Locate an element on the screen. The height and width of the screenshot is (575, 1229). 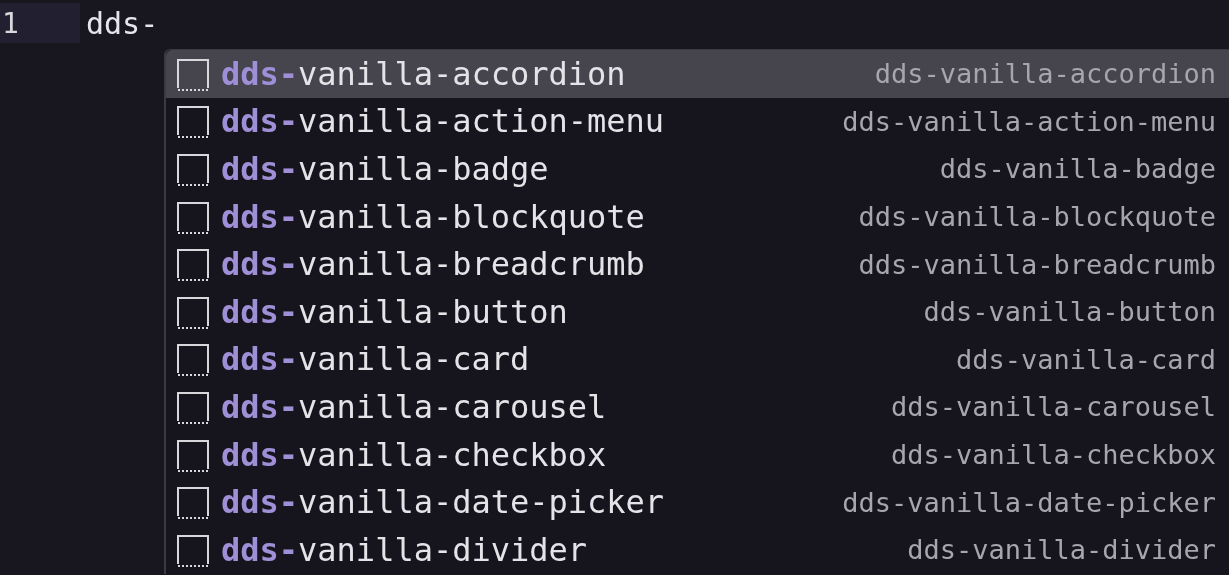
suggestion-label: dds-vanilla-date-picker is located at coordinates (443, 502).